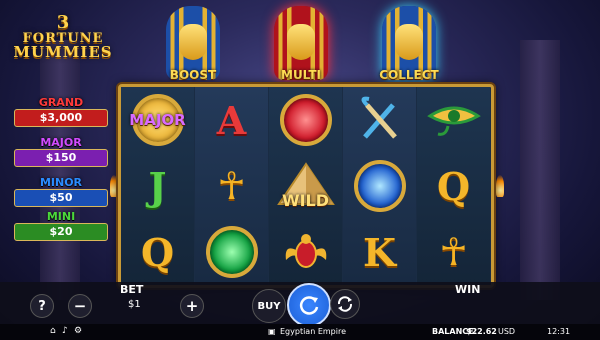 The width and height of the screenshot is (600, 340). I want to click on currency: USD, so click(507, 331).